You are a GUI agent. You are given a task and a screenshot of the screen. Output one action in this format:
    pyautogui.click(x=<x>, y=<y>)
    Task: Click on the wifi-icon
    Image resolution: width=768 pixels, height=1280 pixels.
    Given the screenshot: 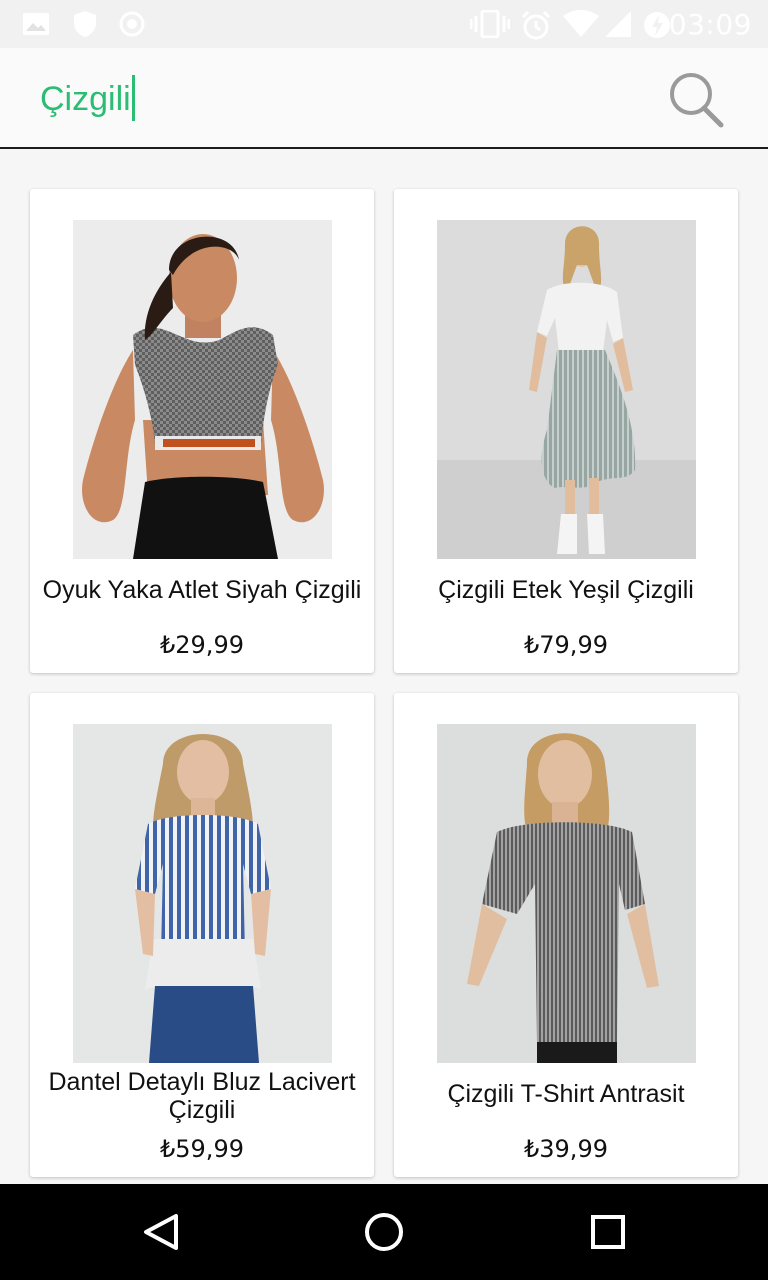 What is the action you would take?
    pyautogui.click(x=581, y=23)
    